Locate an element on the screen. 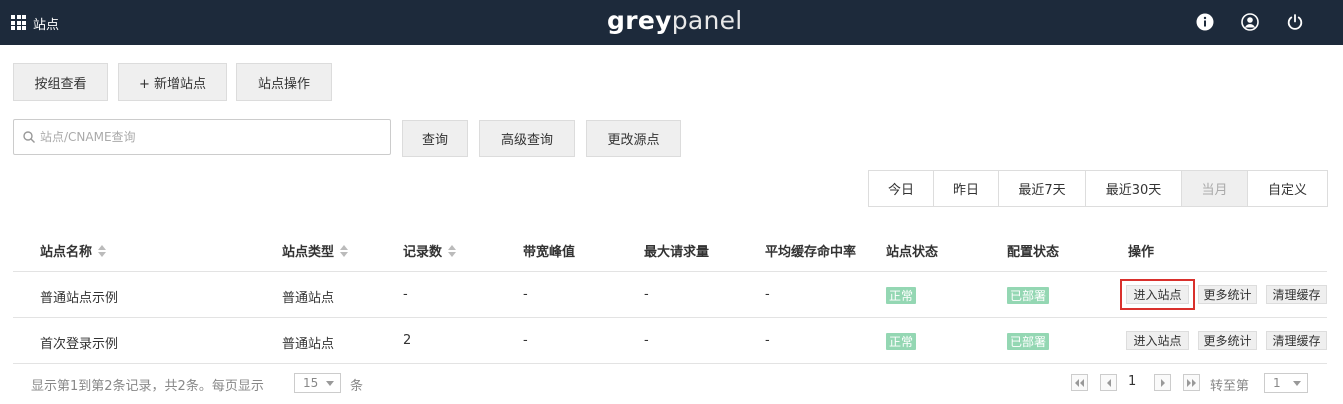  header-cache-hit-rate: 平均缓存命中率 is located at coordinates (811, 252).